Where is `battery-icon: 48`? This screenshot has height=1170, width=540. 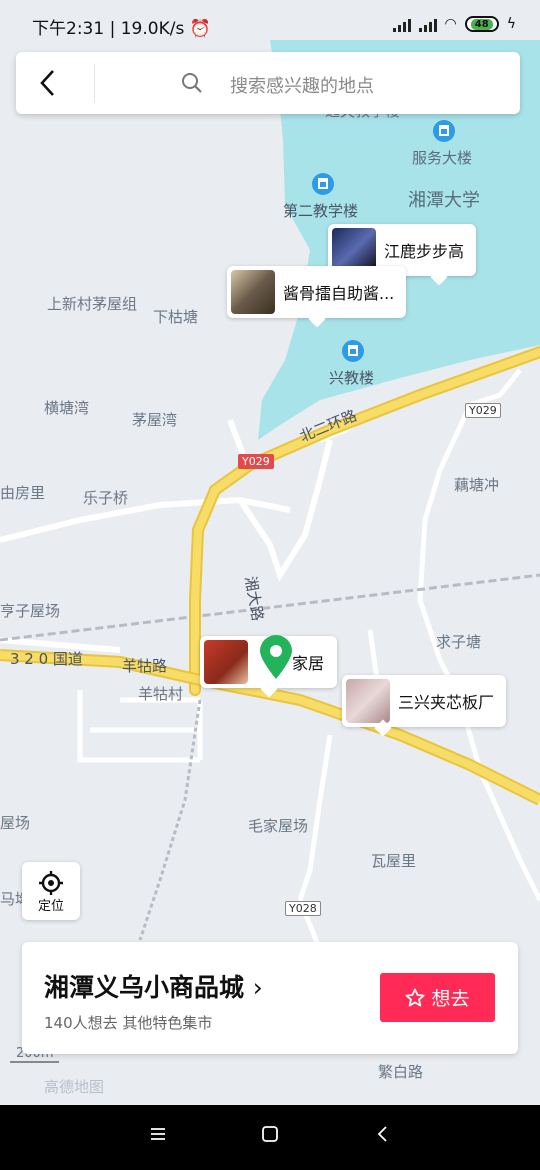
battery-icon: 48 is located at coordinates (481, 24).